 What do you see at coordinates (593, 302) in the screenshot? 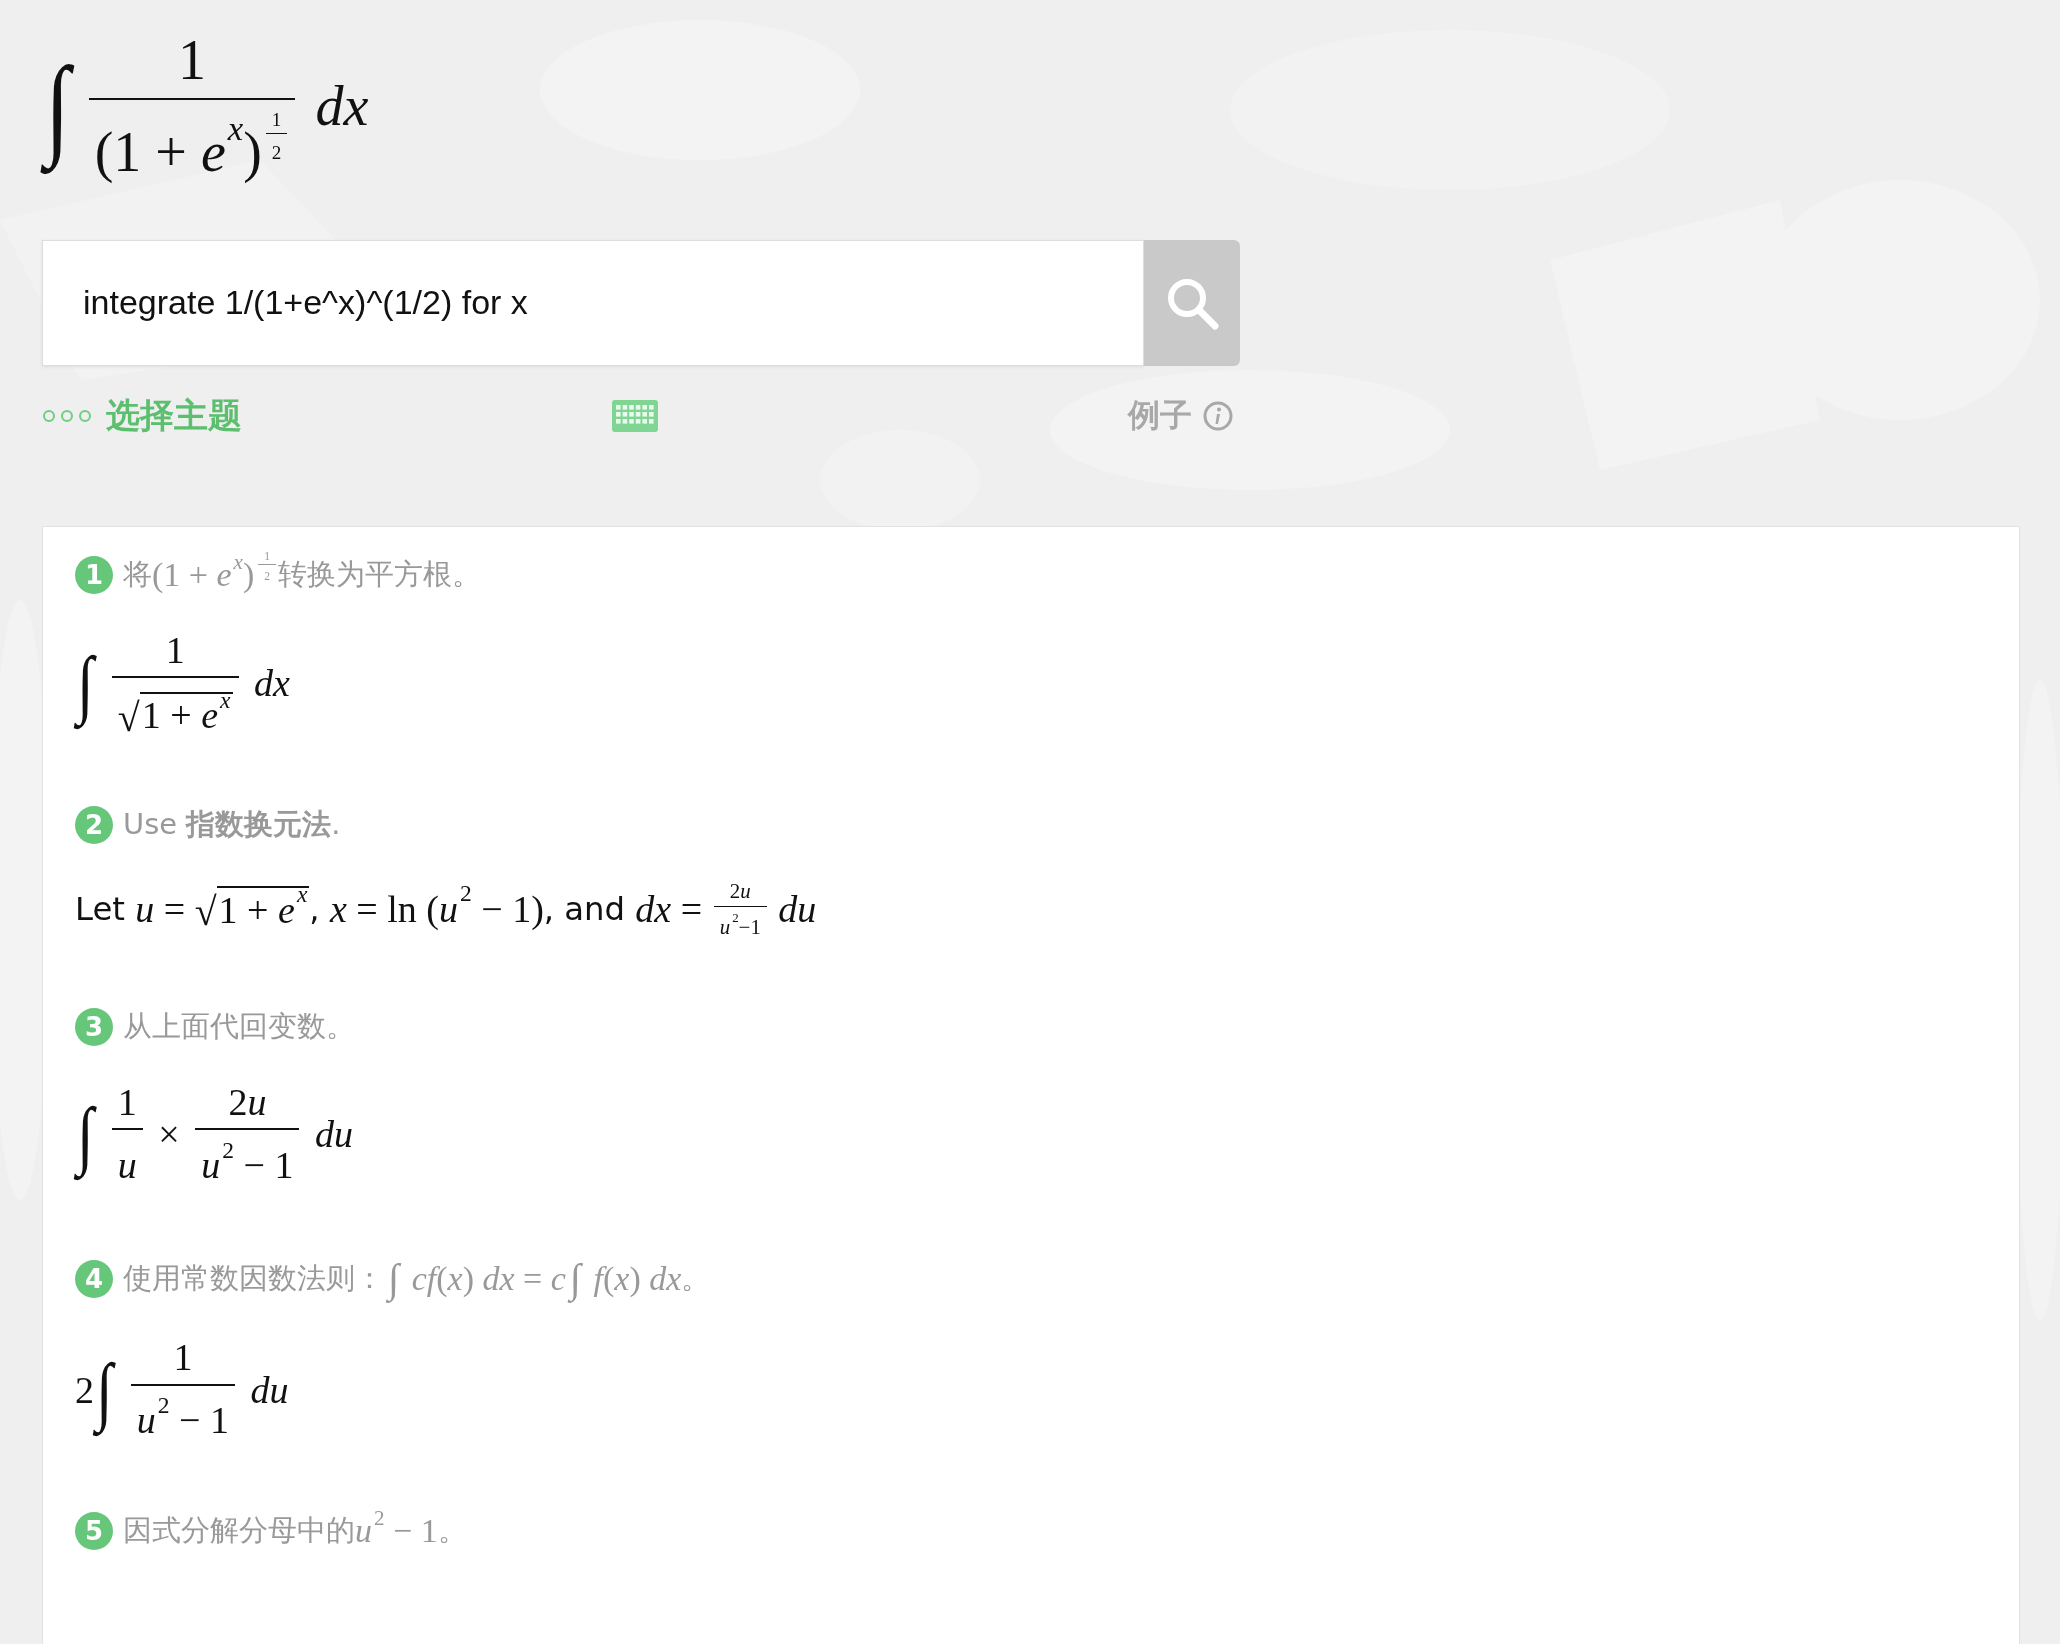
I see `search-field: integrate 1/(1+e^x)^(1/2) for x` at bounding box center [593, 302].